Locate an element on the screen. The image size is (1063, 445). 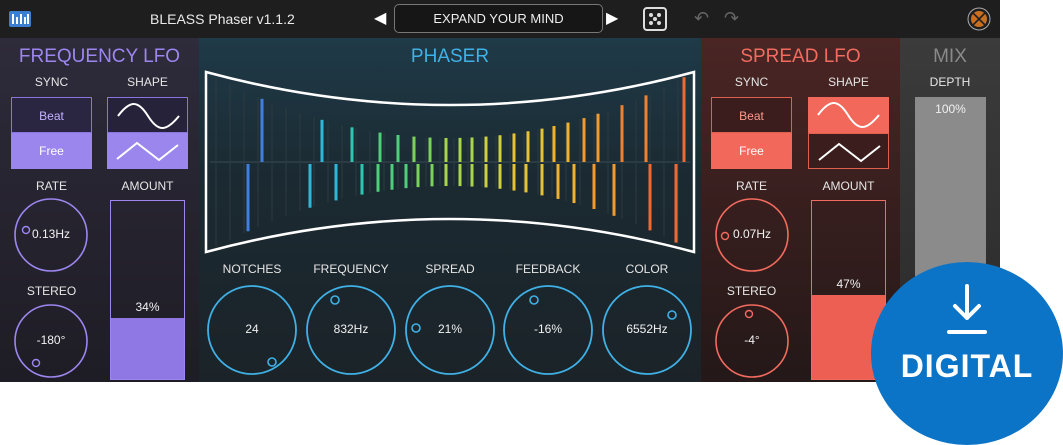
rate-knob: 0.07Hz is located at coordinates (752, 235).